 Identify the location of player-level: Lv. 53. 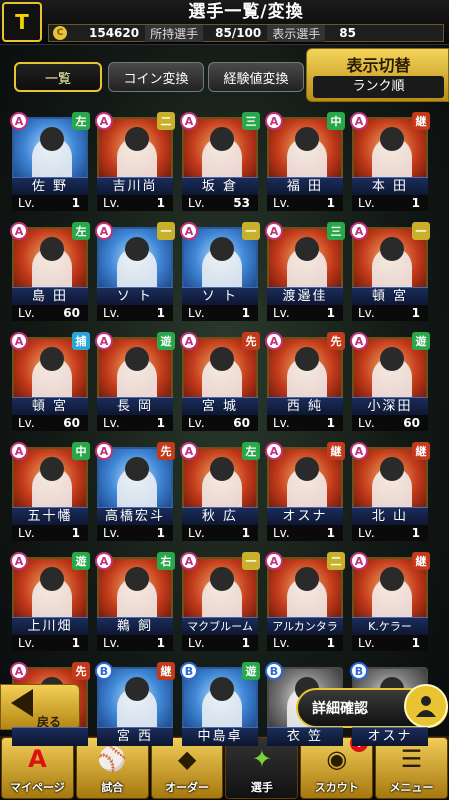
(220, 203).